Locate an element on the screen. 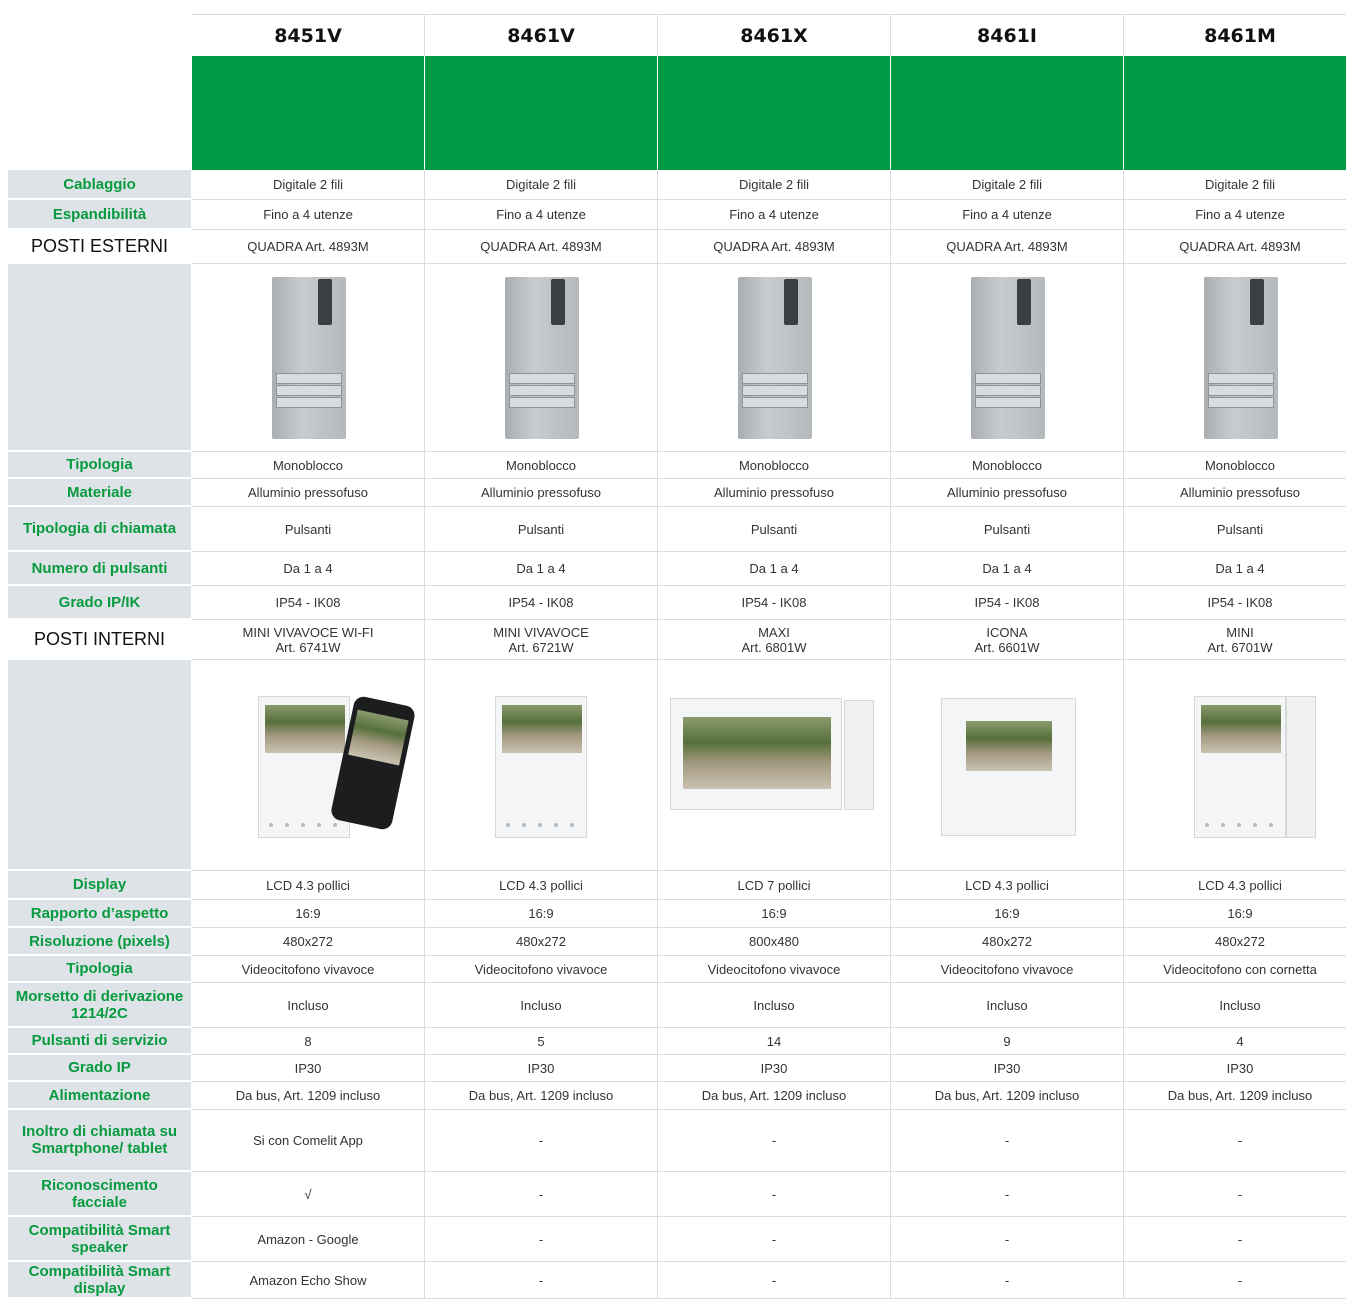 Image resolution: width=1346 pixels, height=1299 pixels. device-name: ICONA is located at coordinates (1007, 632).